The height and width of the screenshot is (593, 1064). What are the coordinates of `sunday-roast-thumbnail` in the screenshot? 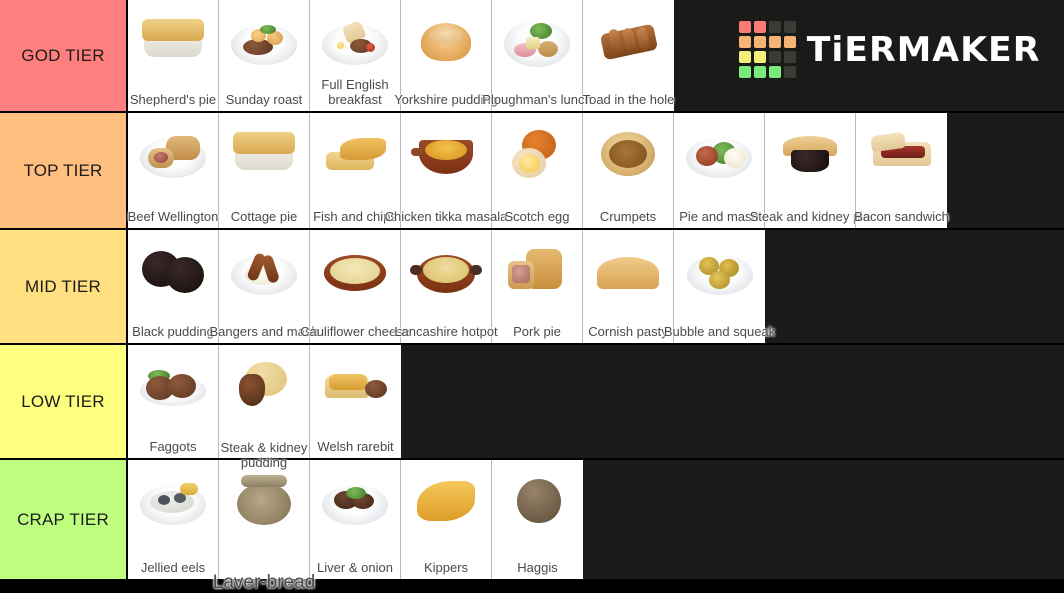 It's located at (264, 40).